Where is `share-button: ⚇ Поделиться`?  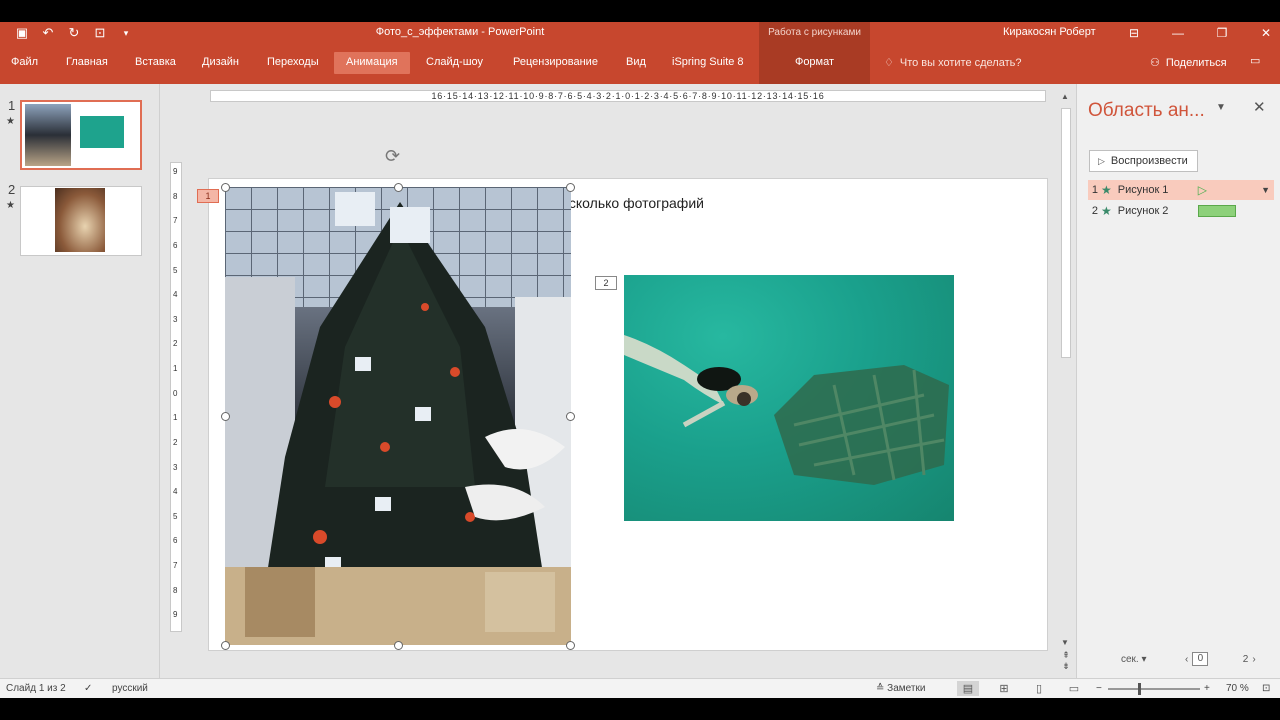
share-button: ⚇ Поделиться is located at coordinates (1188, 63).